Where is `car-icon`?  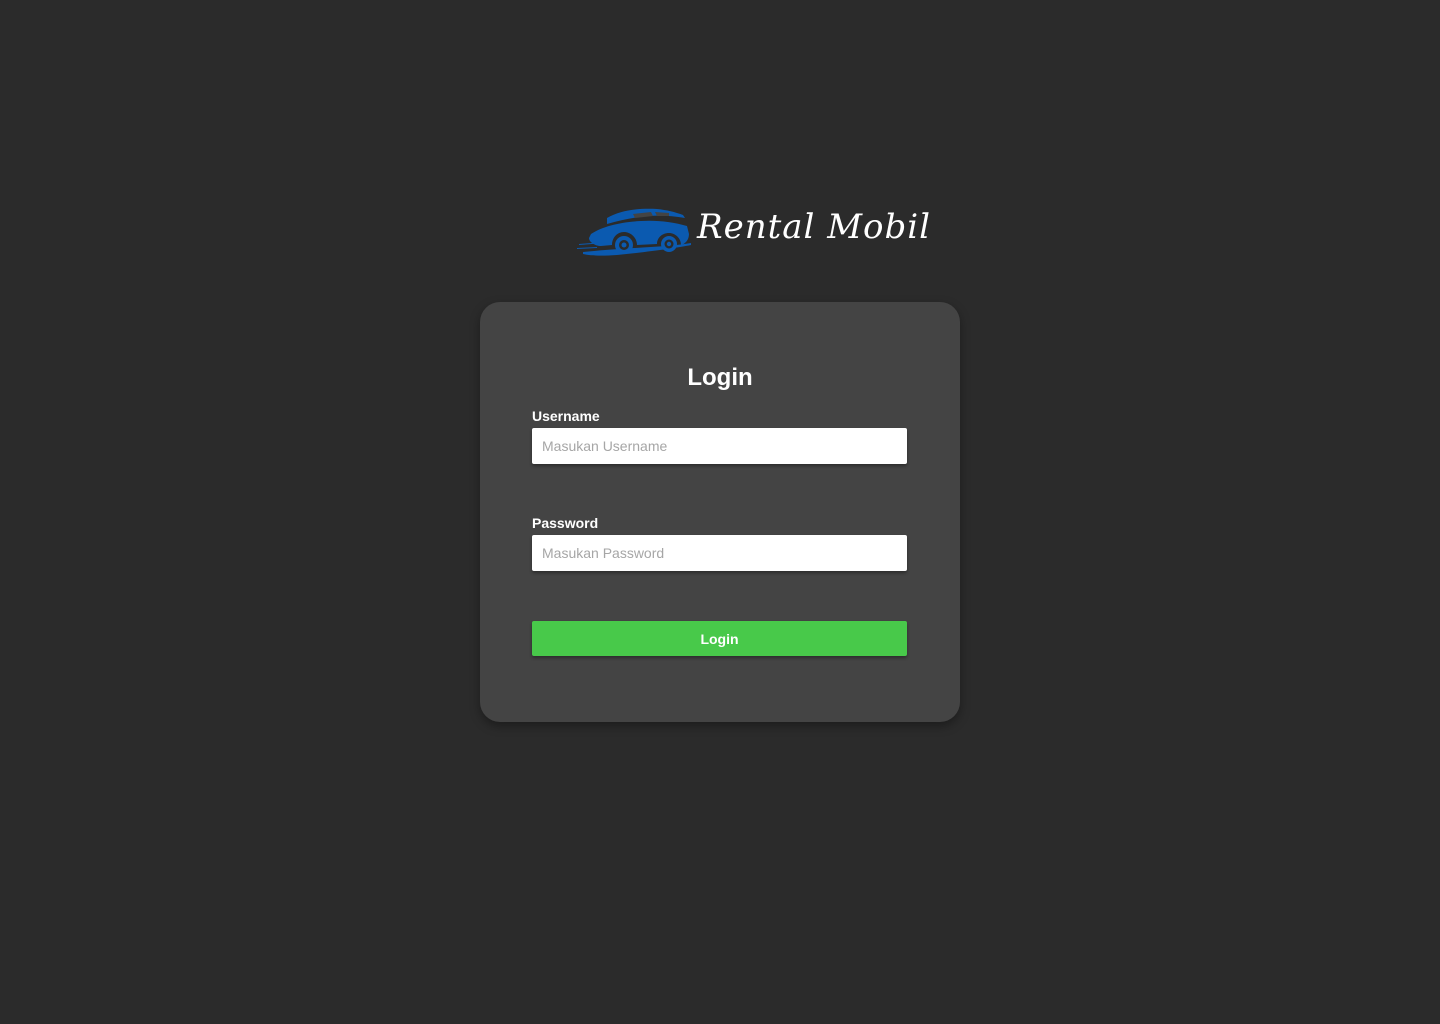 car-icon is located at coordinates (634, 232).